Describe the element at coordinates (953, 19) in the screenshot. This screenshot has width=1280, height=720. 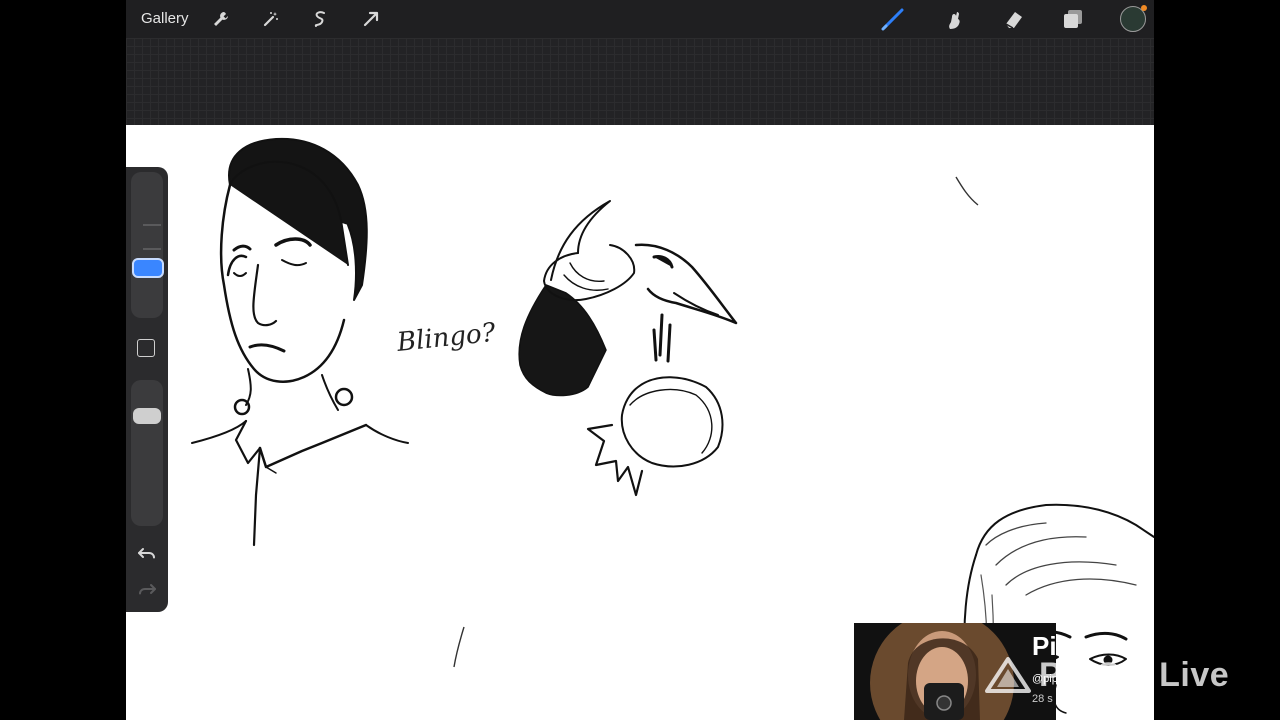
I see `smudge-icon` at that location.